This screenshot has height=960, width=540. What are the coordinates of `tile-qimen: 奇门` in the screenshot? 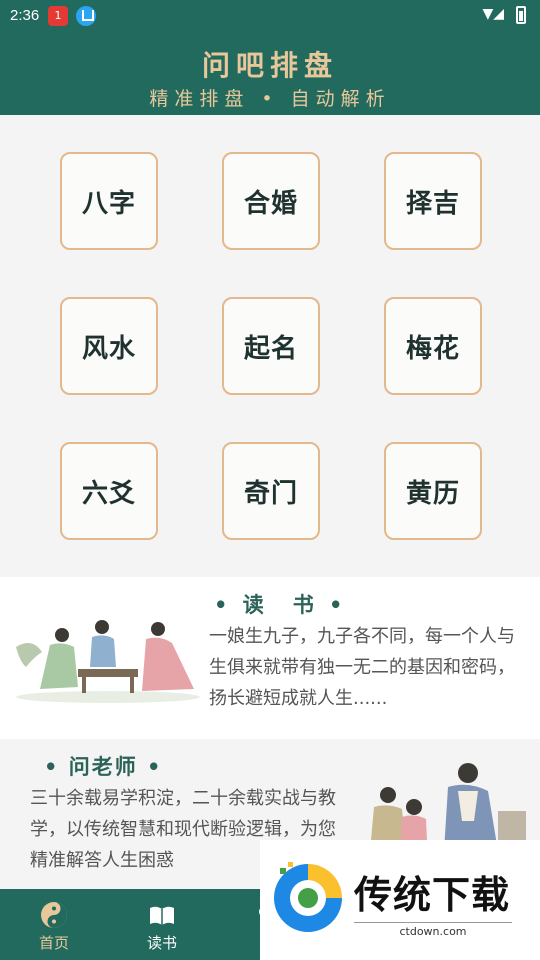 It's located at (271, 491).